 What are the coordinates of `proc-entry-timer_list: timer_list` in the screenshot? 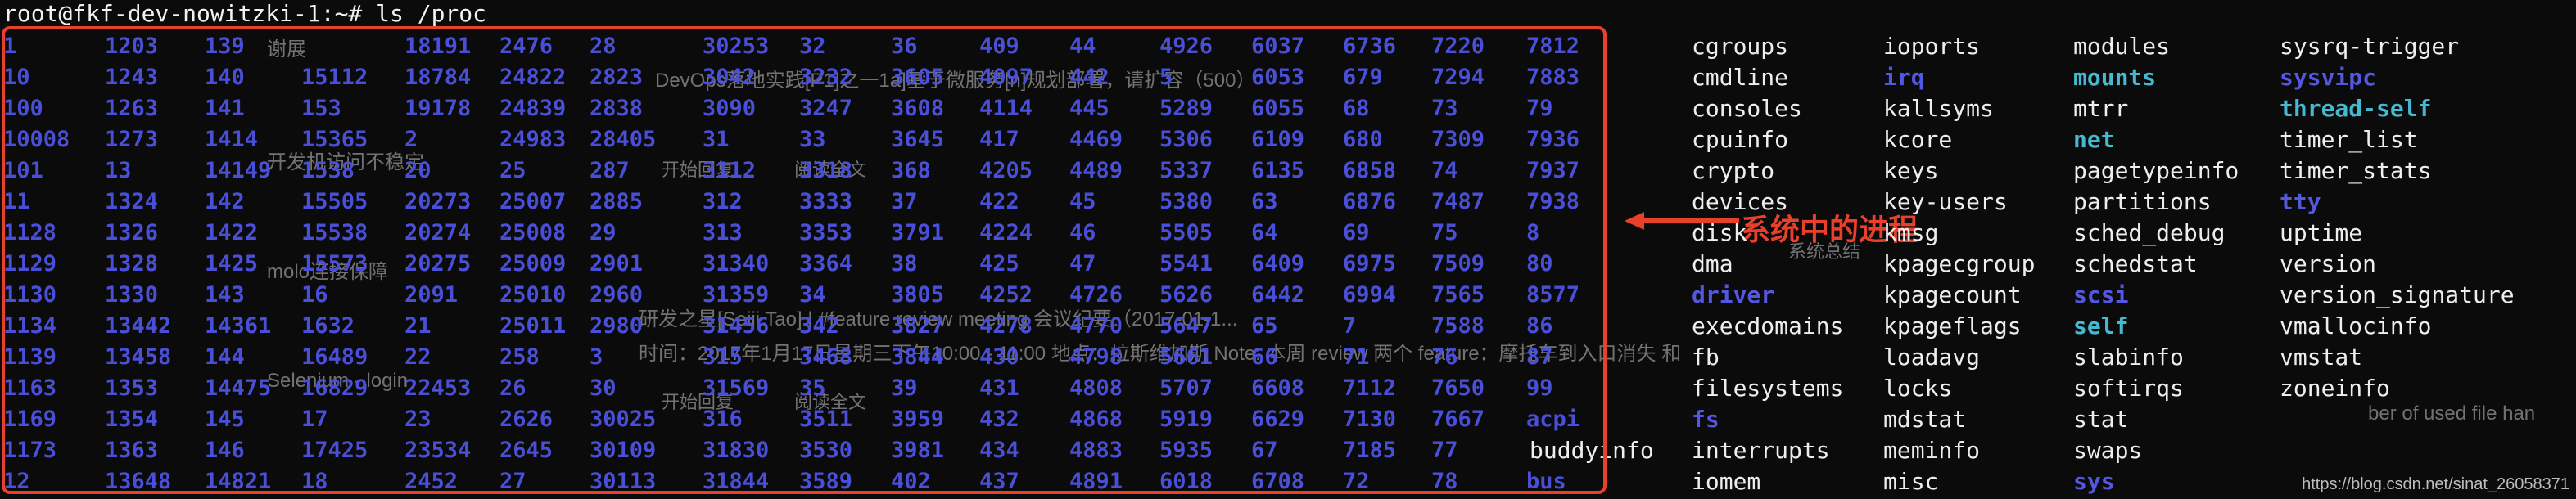 It's located at (2349, 139).